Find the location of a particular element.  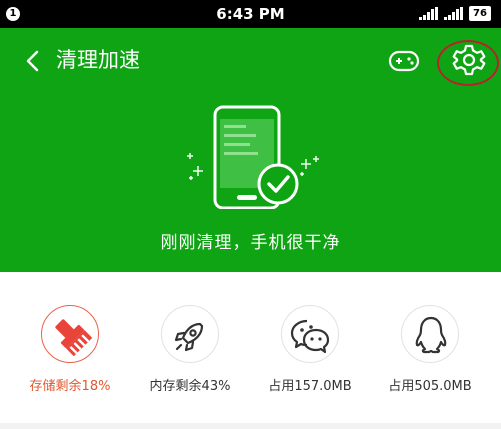

gamepad-icon is located at coordinates (404, 61).